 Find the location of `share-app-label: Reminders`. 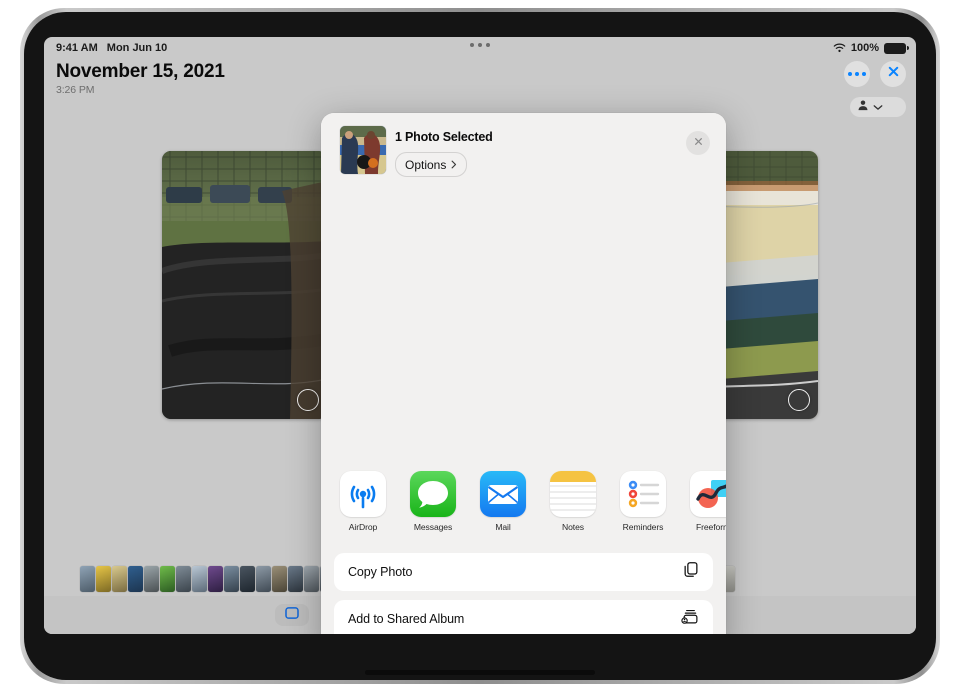

share-app-label: Reminders is located at coordinates (643, 527).